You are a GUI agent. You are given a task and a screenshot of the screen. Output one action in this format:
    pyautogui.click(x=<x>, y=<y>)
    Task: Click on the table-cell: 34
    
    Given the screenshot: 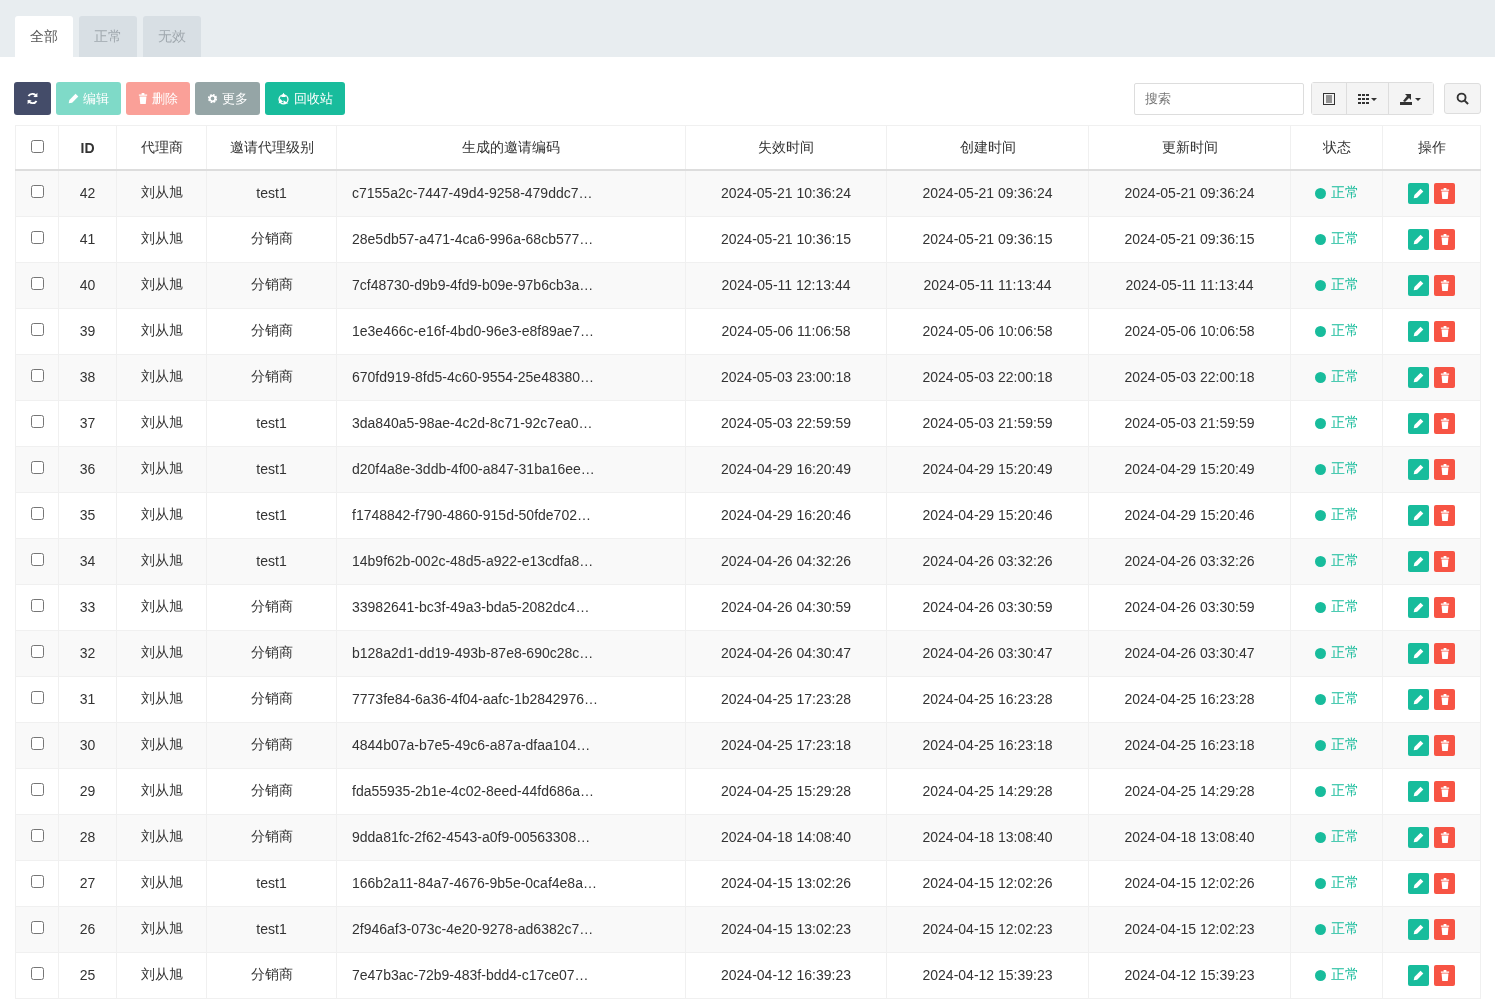 What is the action you would take?
    pyautogui.click(x=87, y=561)
    